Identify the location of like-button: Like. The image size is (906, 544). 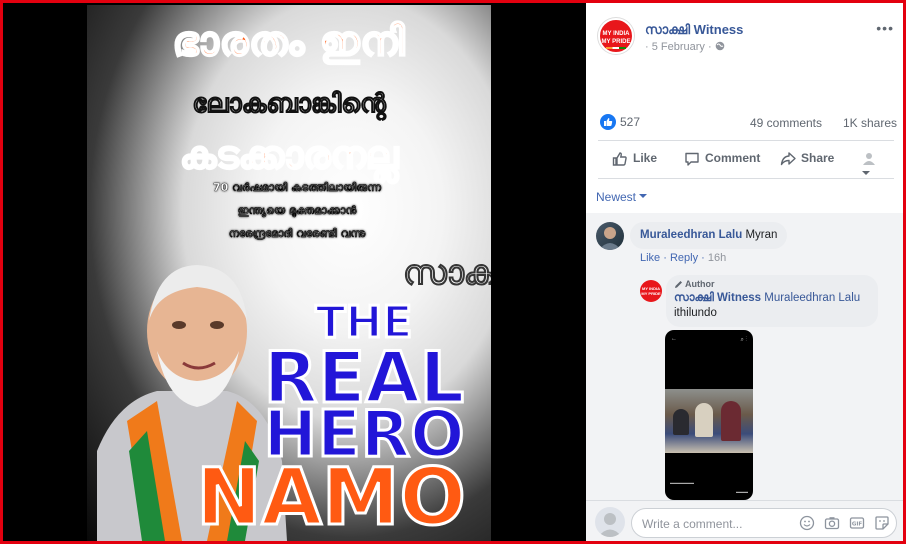
(634, 159).